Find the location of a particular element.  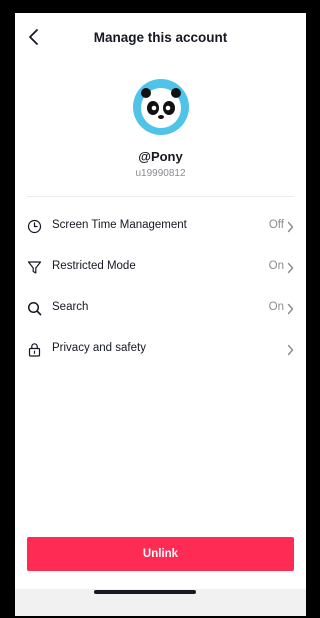

header: Manage this account is located at coordinates (160, 38).